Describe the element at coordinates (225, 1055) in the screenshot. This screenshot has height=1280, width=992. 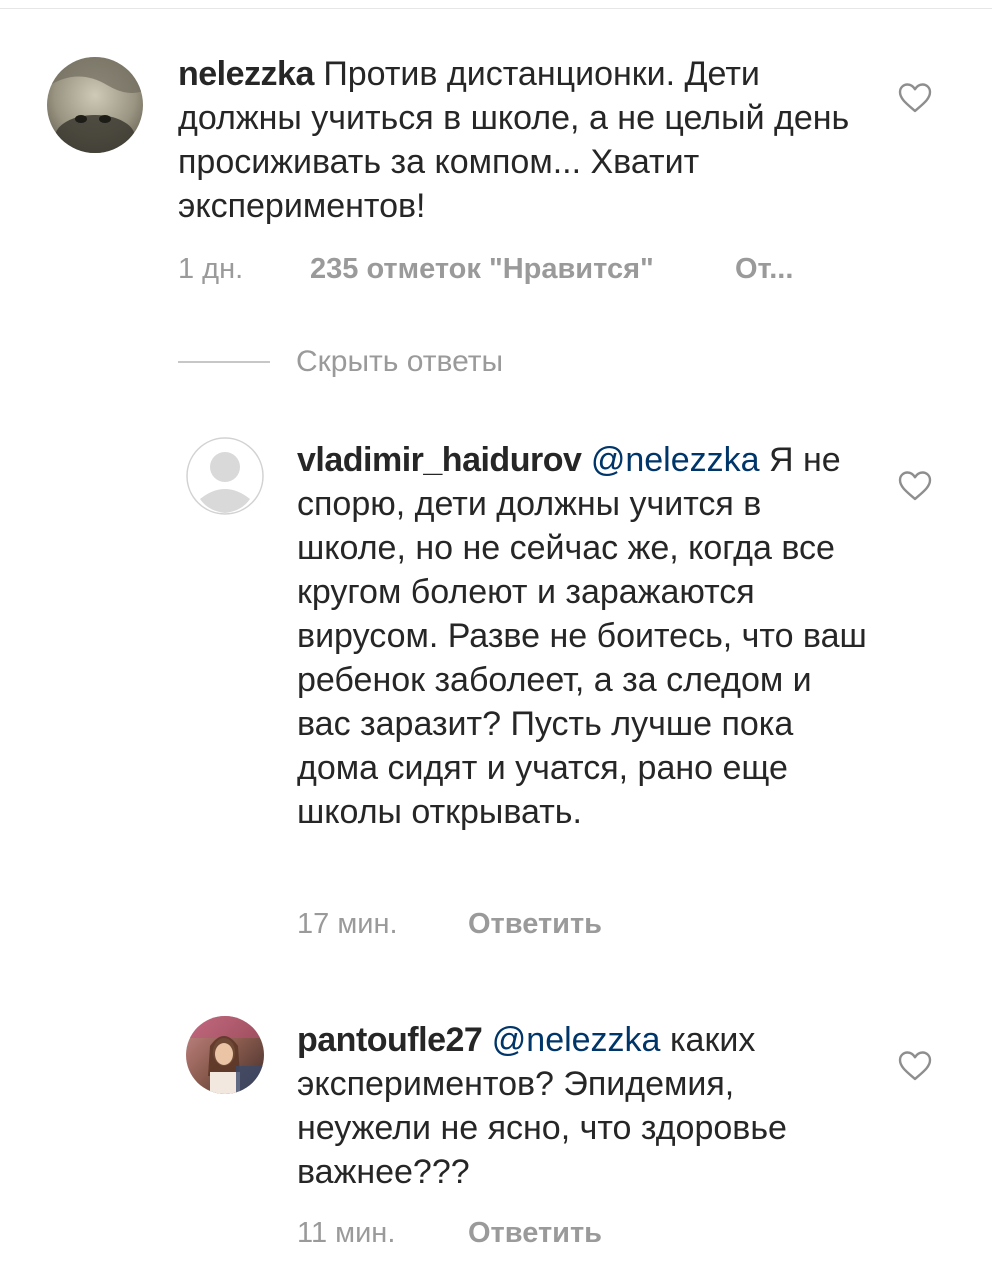
I see `avatar-pantoufle27` at that location.